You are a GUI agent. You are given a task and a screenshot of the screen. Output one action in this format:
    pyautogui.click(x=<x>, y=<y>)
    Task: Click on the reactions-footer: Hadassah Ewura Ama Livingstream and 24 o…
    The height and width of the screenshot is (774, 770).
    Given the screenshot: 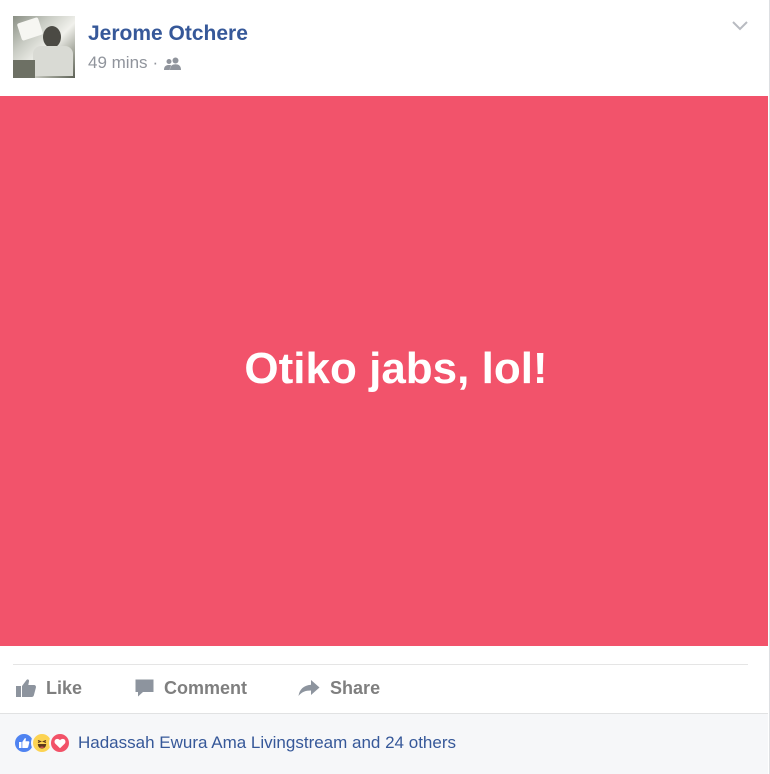 What is the action you would take?
    pyautogui.click(x=384, y=743)
    